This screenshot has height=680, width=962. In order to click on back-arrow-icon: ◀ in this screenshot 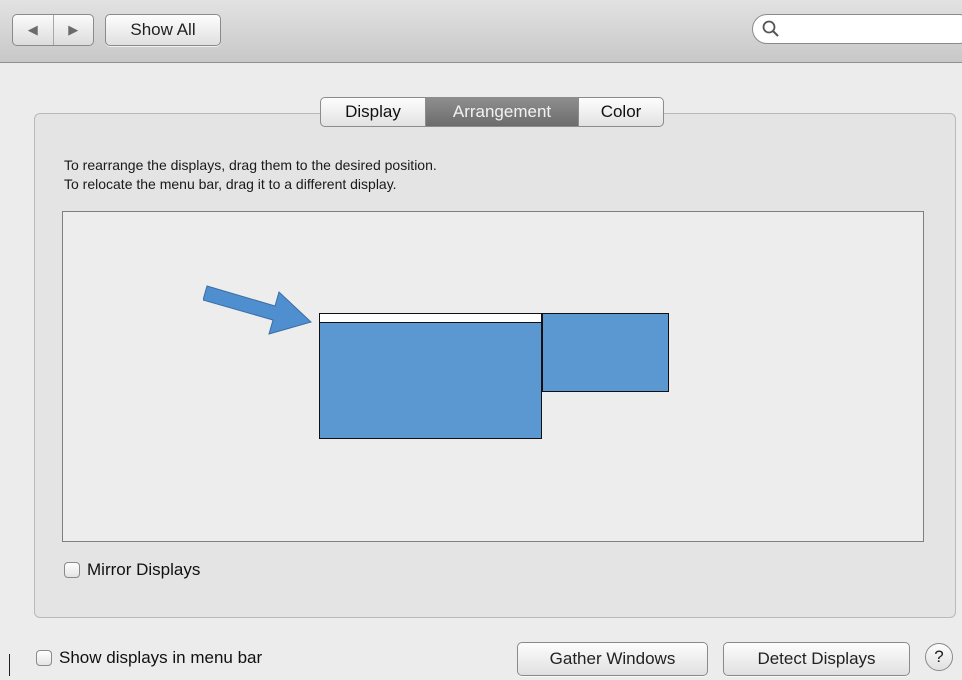, I will do `click(33, 30)`.